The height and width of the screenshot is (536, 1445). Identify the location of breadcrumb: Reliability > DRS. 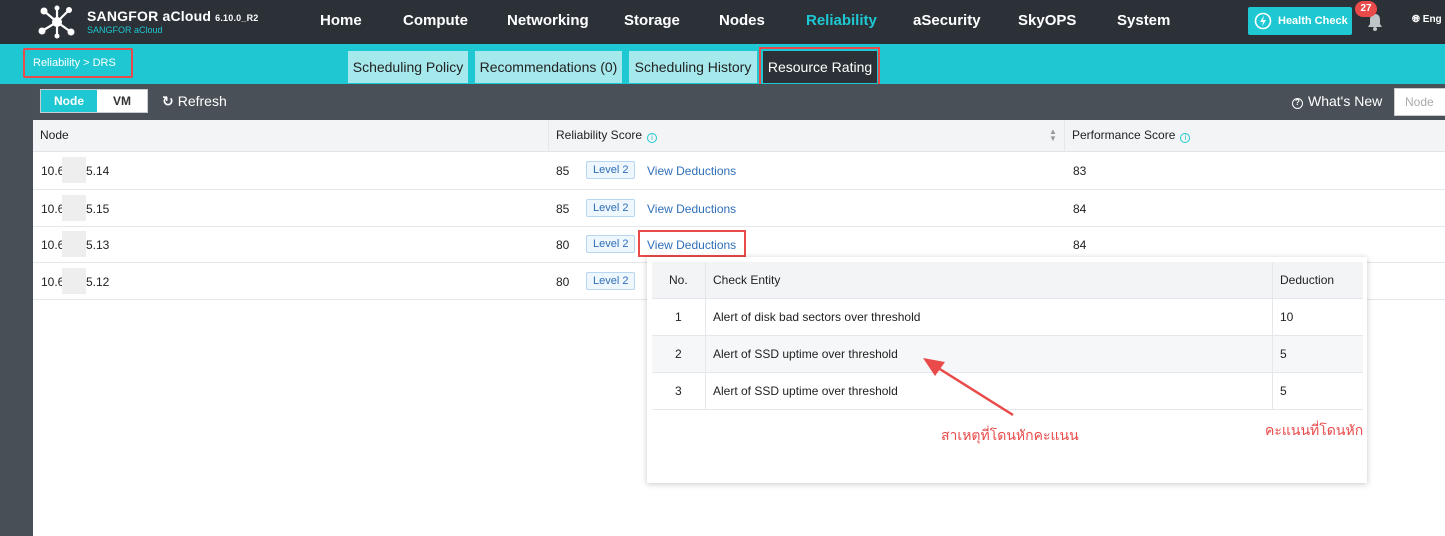
(78, 63).